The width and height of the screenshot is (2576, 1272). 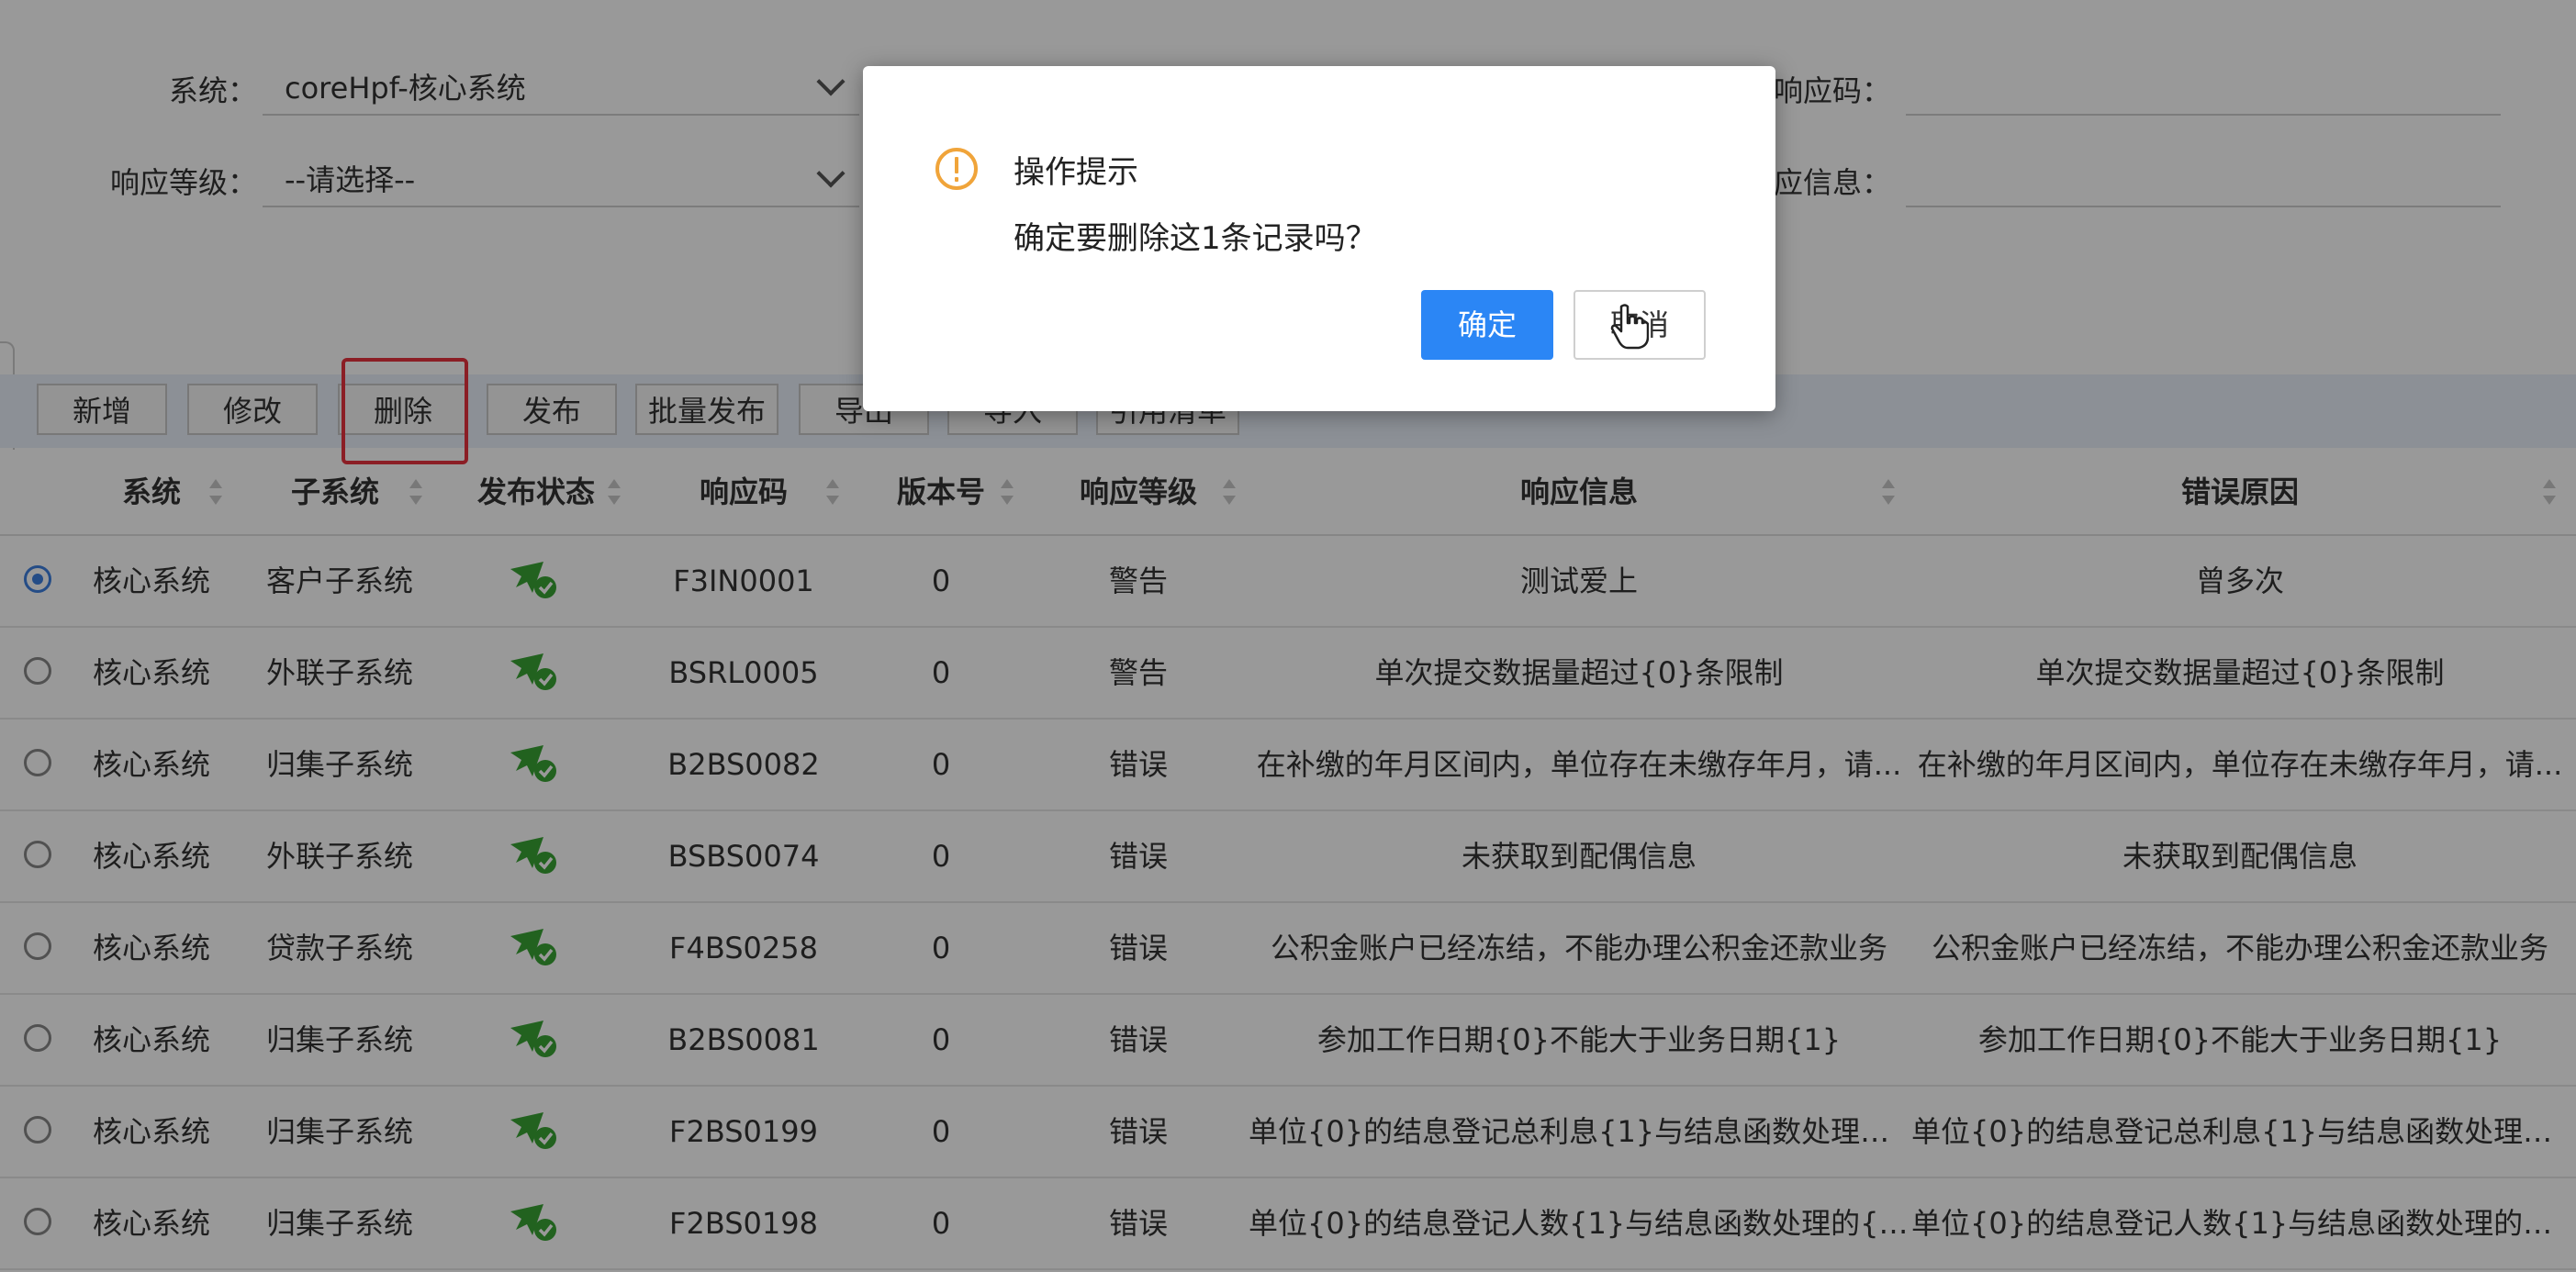 I want to click on warning-icon, so click(x=956, y=169).